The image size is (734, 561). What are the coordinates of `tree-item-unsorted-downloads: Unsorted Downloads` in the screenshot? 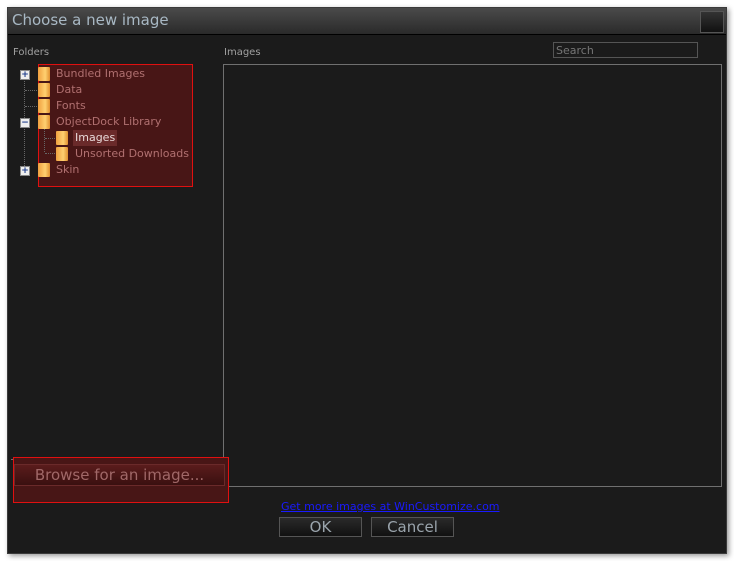 It's located at (132, 154).